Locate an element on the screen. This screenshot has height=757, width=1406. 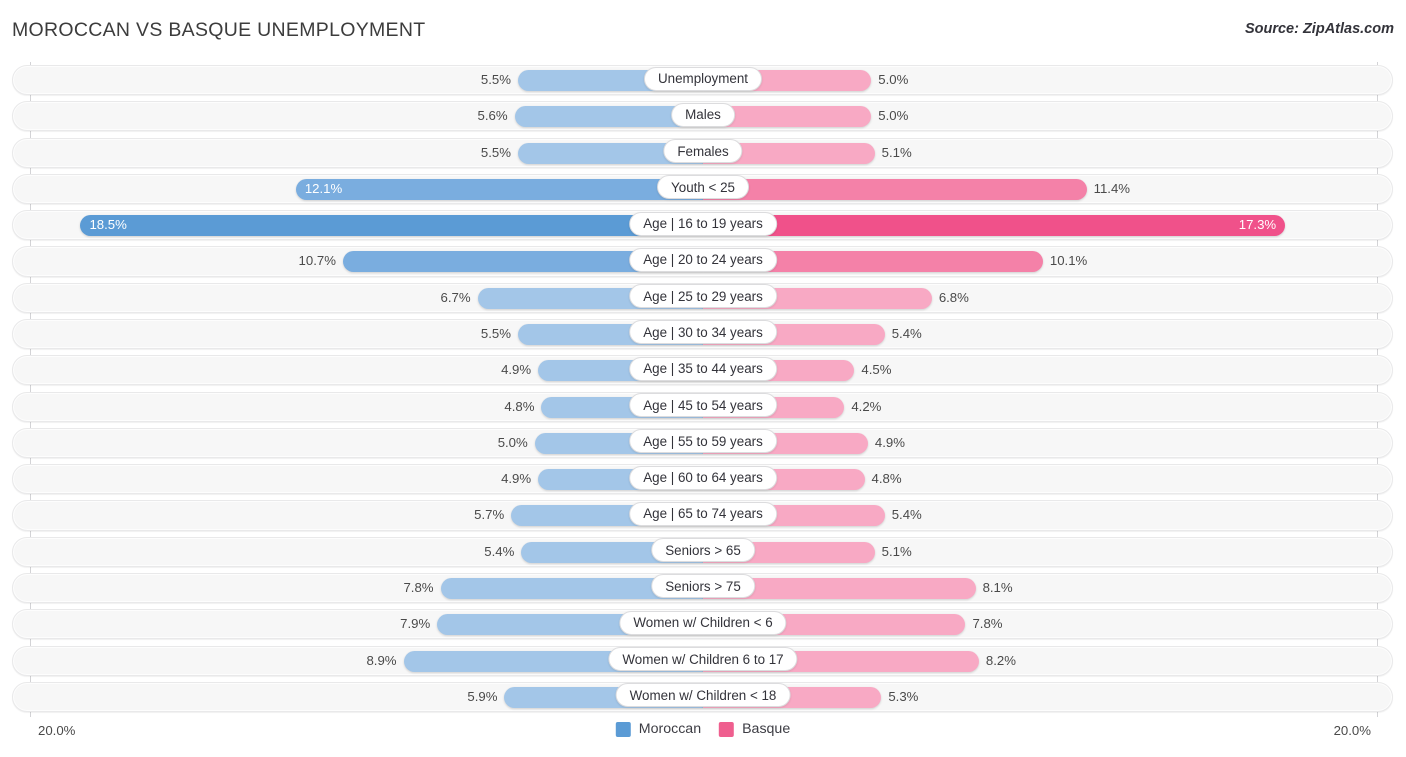
value-label-moroccan: 6.7% is located at coordinates (455, 297).